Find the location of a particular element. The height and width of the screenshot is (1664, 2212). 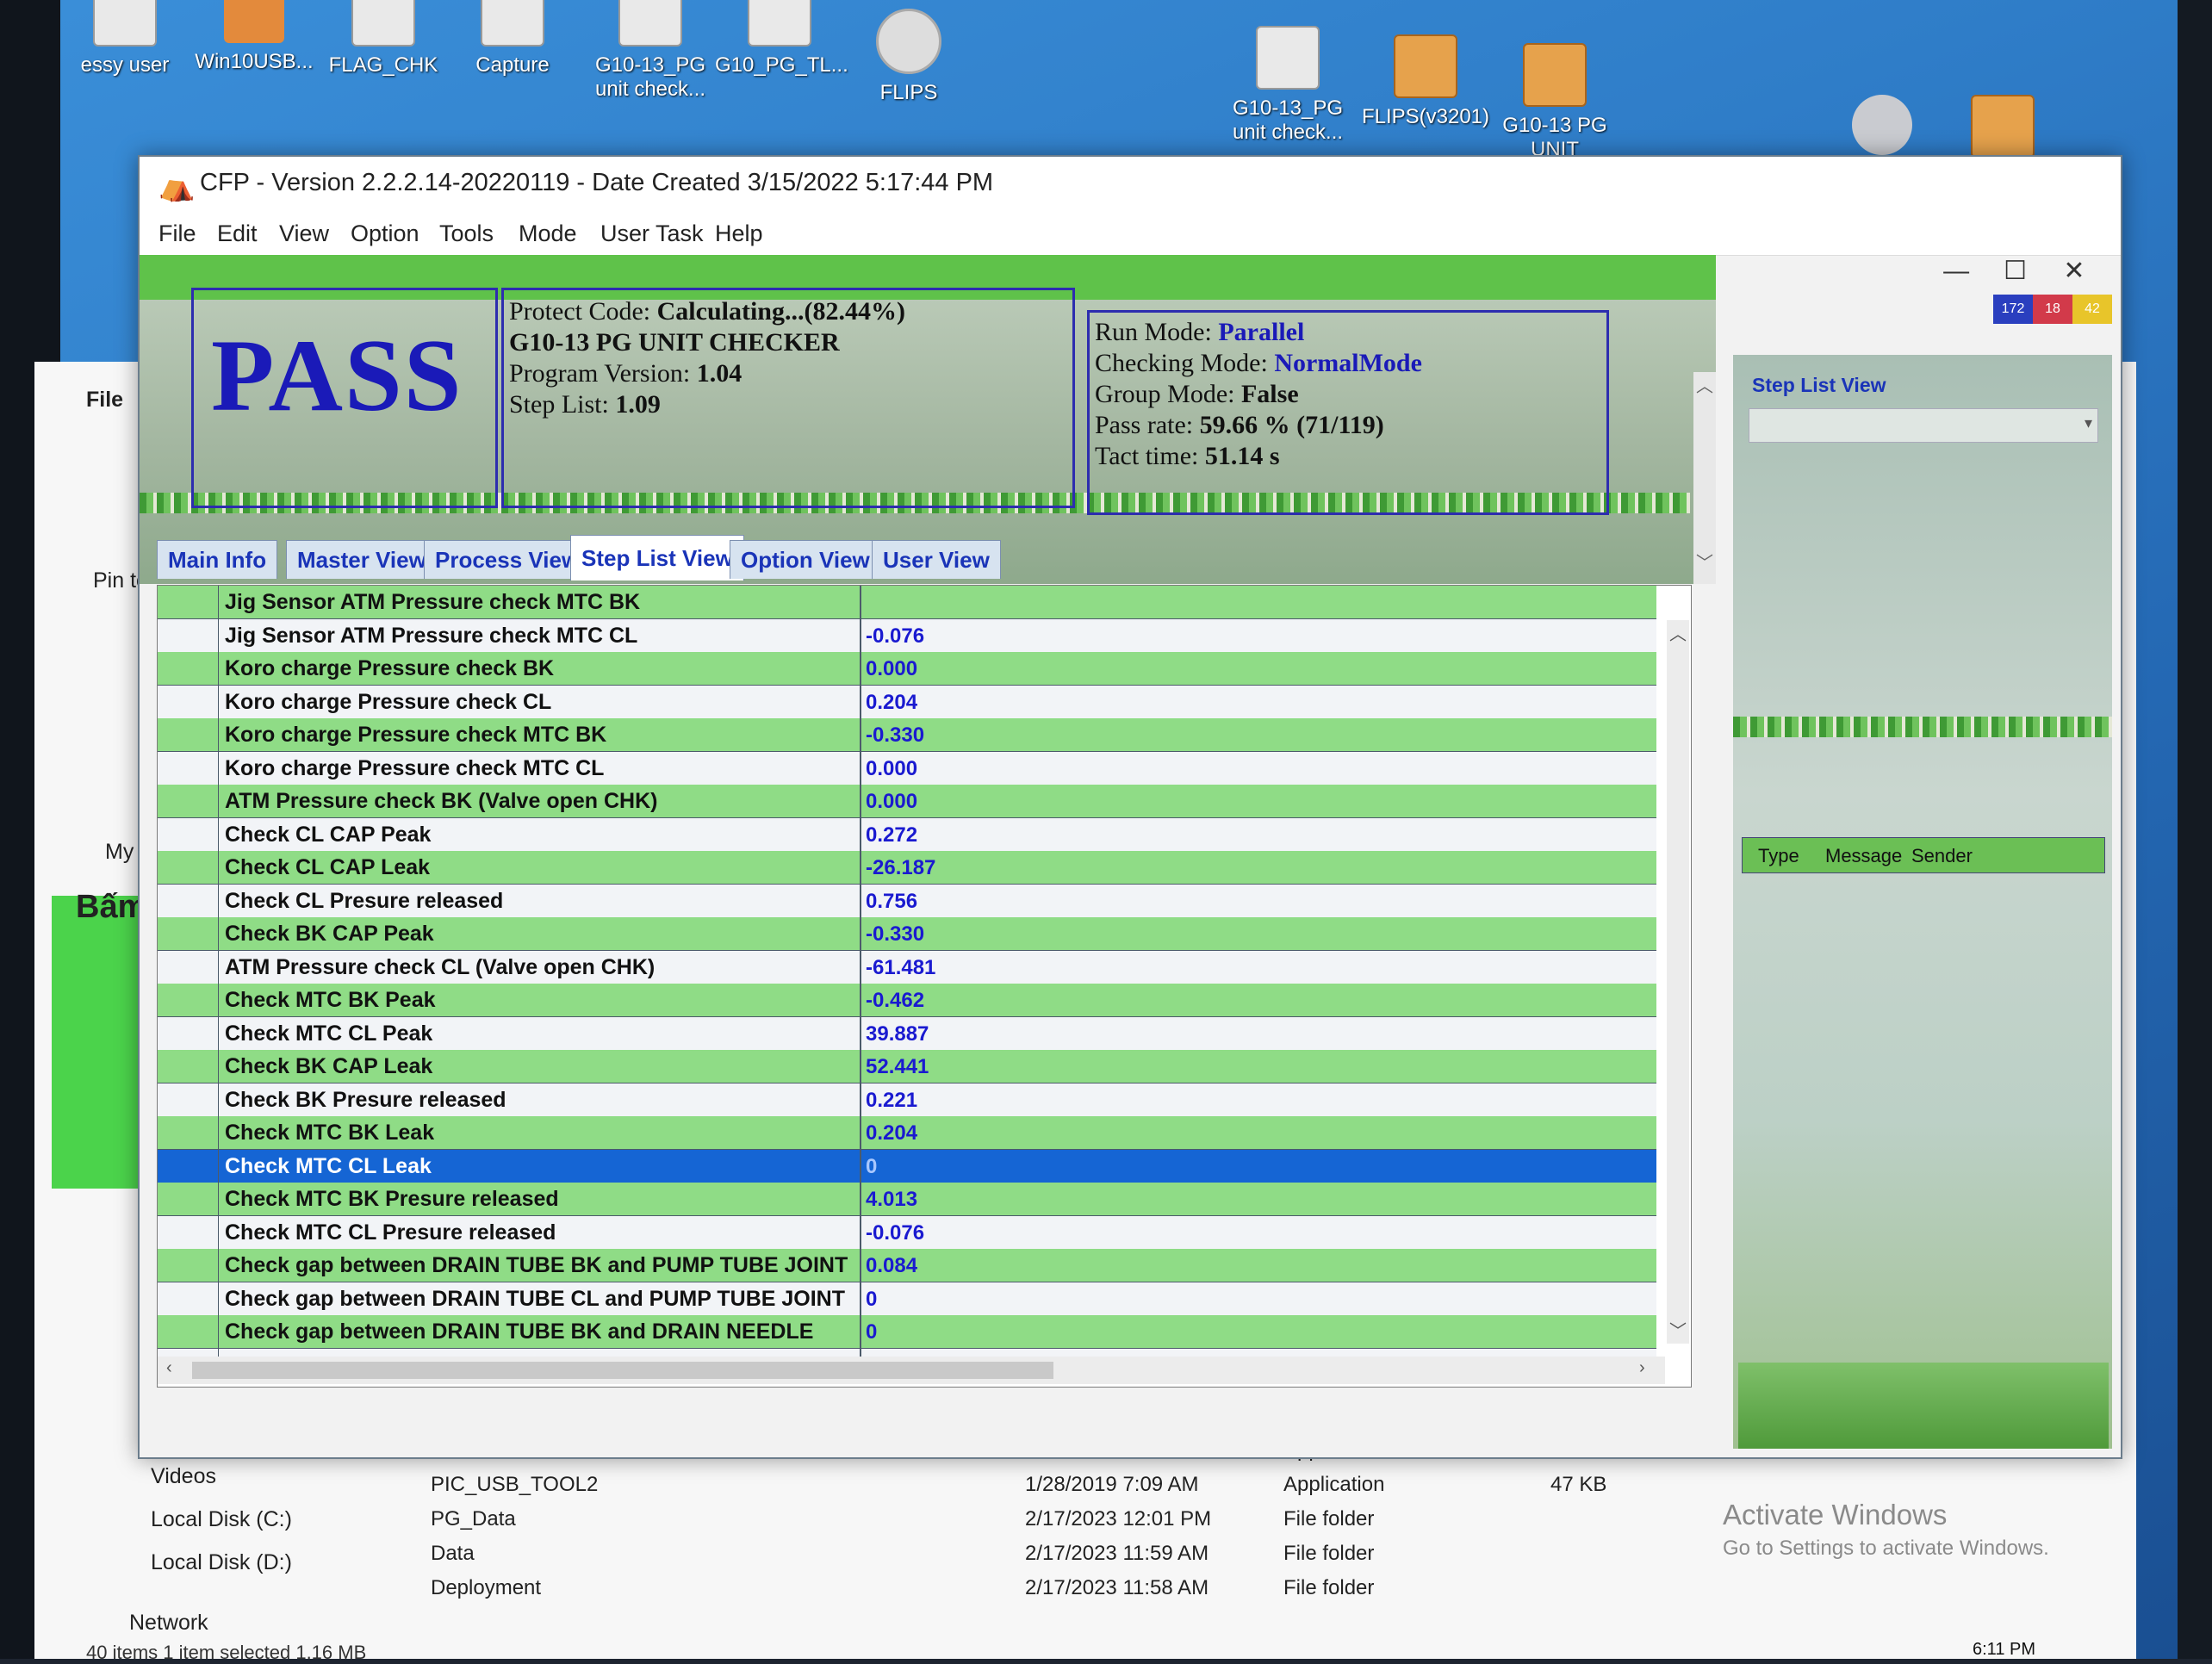

desktop-icon: FLIPS is located at coordinates (908, 57).